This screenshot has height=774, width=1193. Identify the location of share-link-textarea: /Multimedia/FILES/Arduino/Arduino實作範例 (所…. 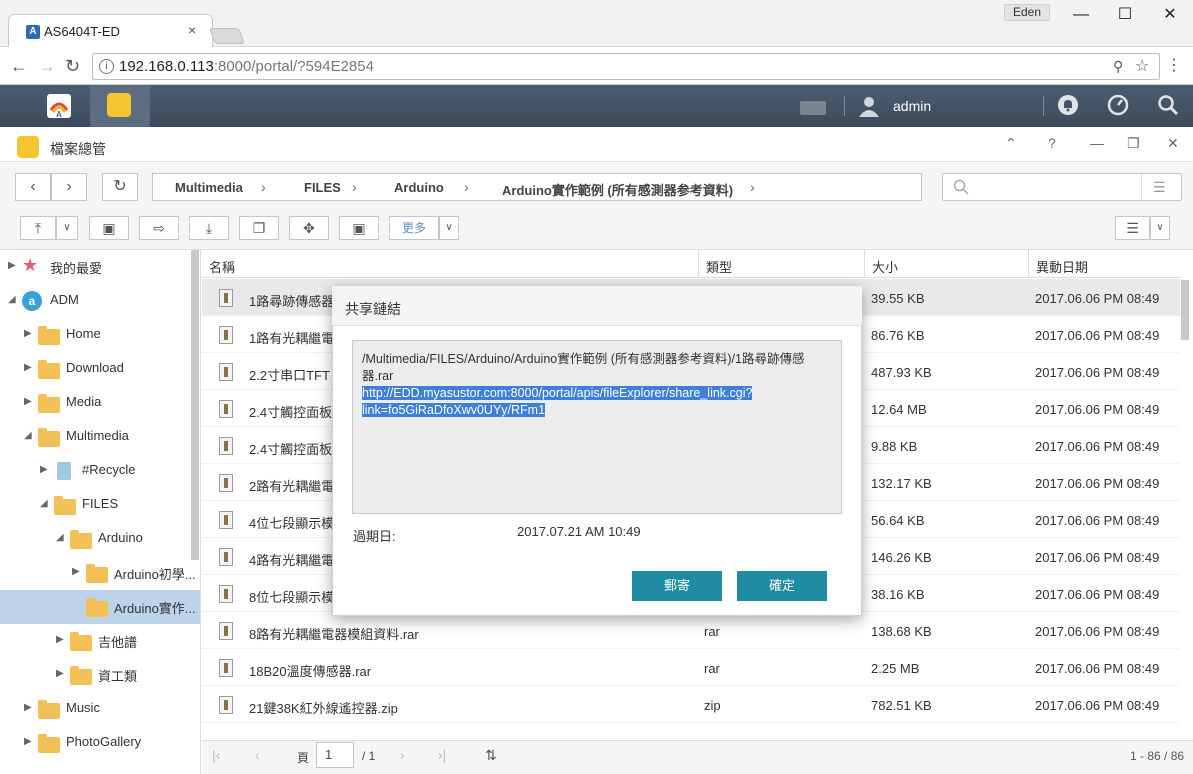
(597, 427).